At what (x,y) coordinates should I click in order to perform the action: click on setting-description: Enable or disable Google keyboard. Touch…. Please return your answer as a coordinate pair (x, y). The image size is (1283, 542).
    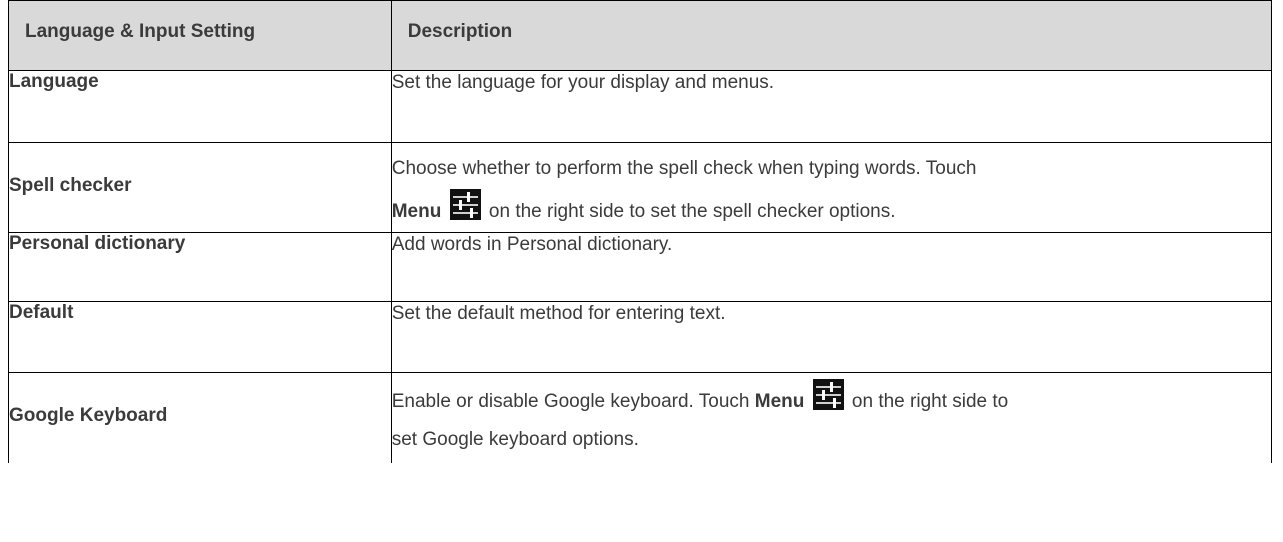
    Looking at the image, I should click on (831, 417).